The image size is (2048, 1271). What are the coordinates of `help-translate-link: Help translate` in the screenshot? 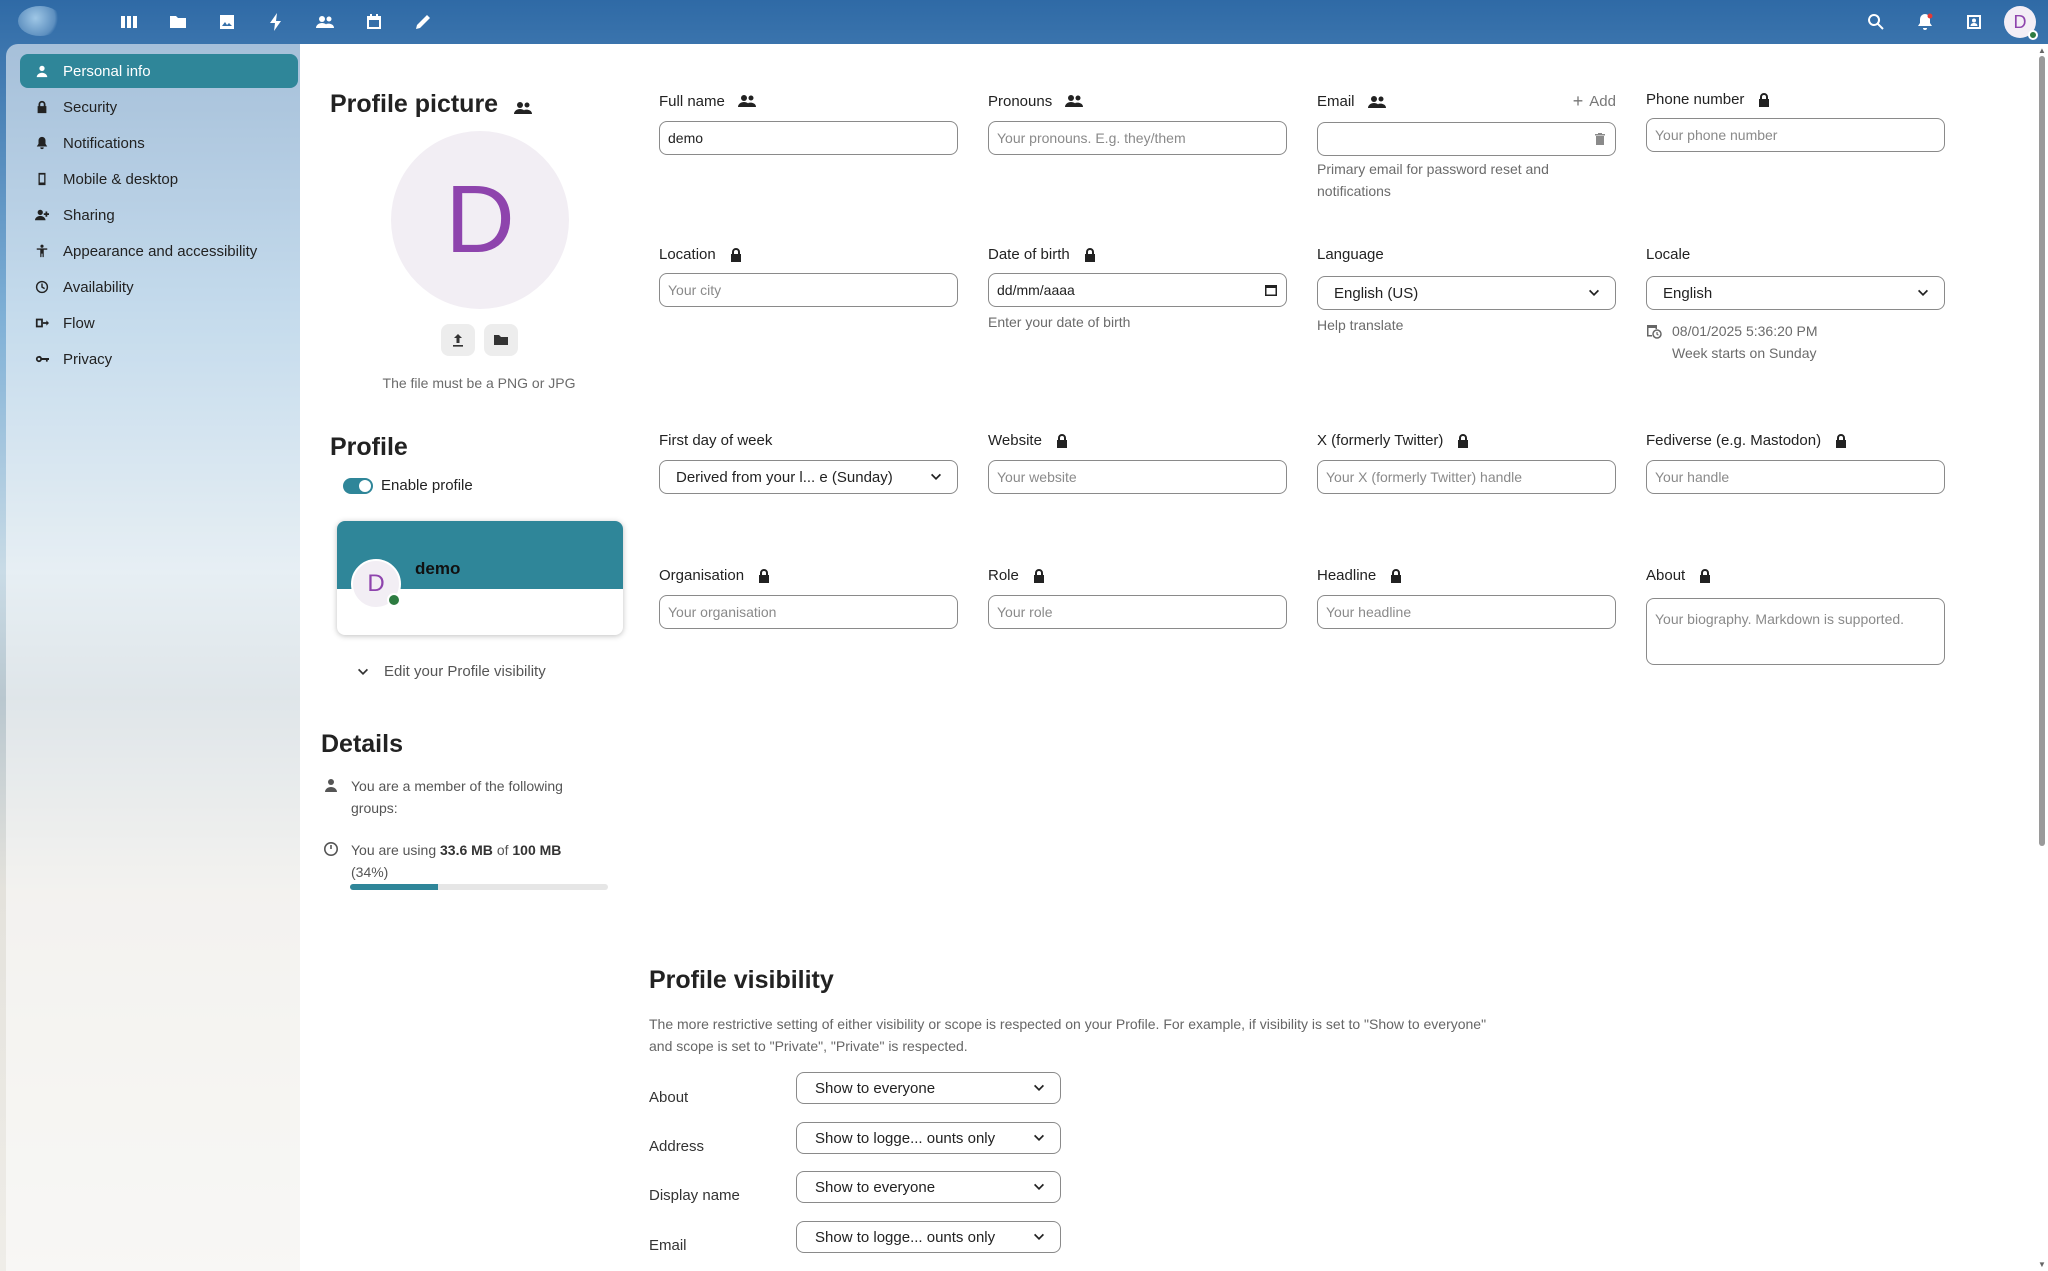 It's located at (1466, 325).